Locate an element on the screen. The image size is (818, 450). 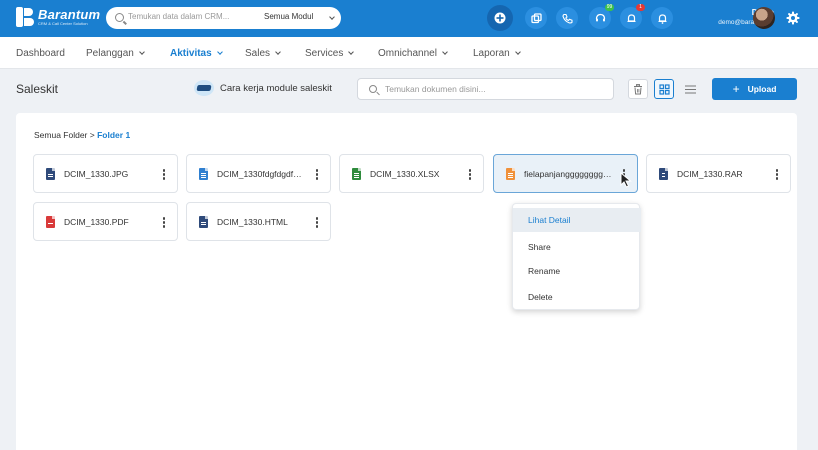
file-card: DCIM_1330.JPG is located at coordinates (105, 173).